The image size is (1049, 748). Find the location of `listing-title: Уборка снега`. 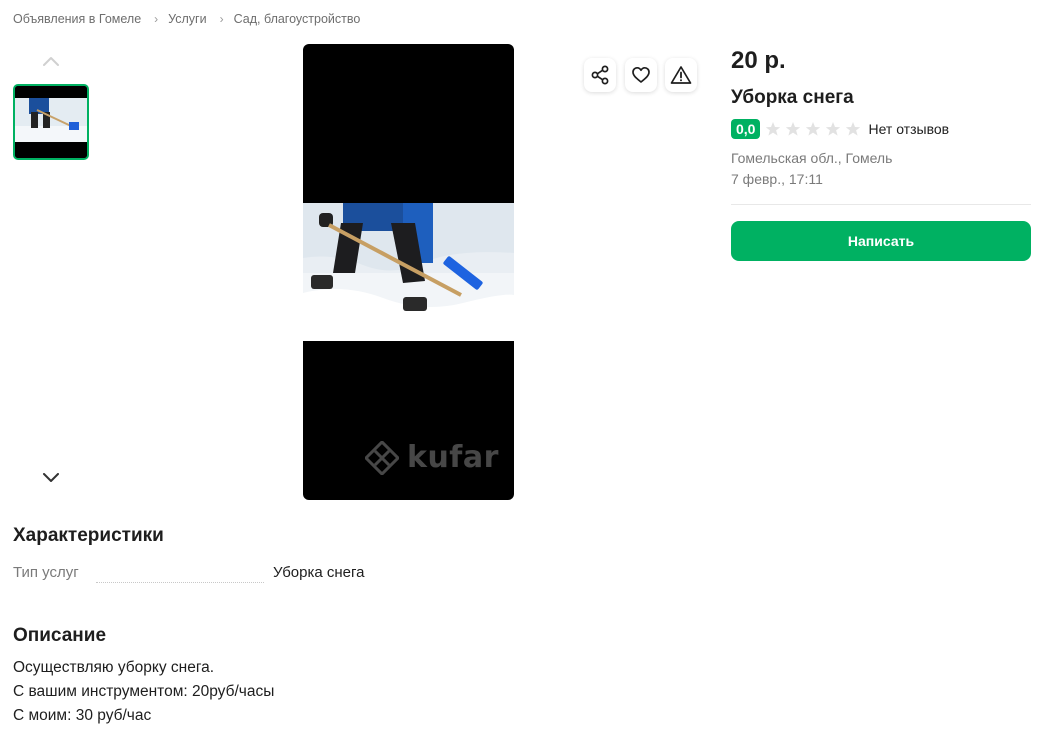

listing-title: Уборка снега is located at coordinates (792, 97).